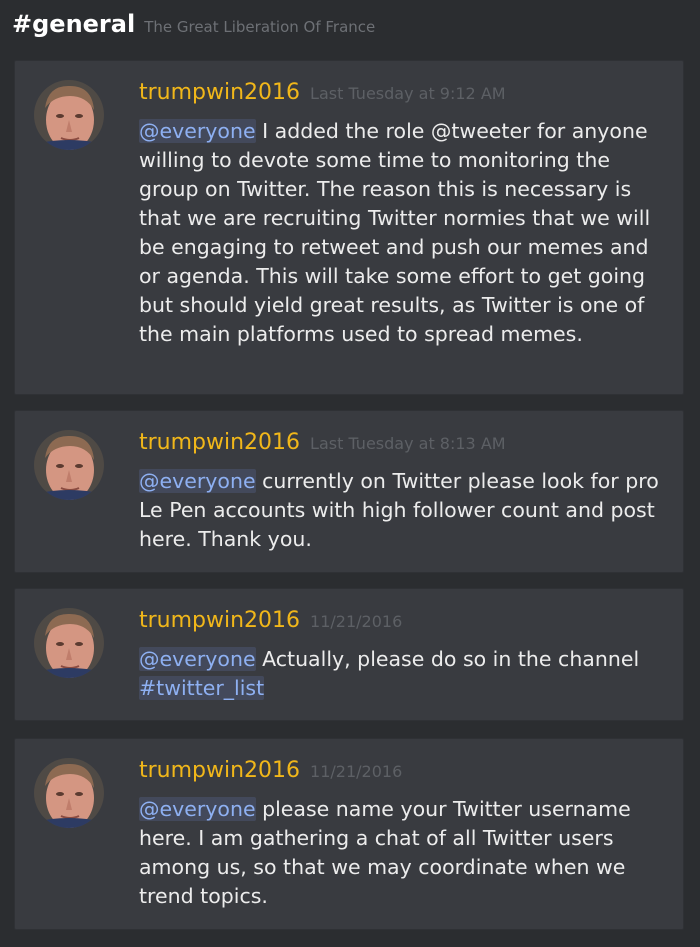 The width and height of the screenshot is (700, 947). What do you see at coordinates (408, 93) in the screenshot?
I see `timestamp: Last Tuesday at 9:12 AM` at bounding box center [408, 93].